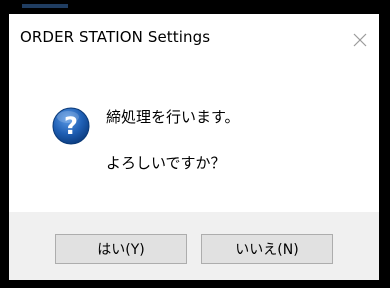 The width and height of the screenshot is (390, 288). I want to click on background-window-fragment, so click(45, 6).